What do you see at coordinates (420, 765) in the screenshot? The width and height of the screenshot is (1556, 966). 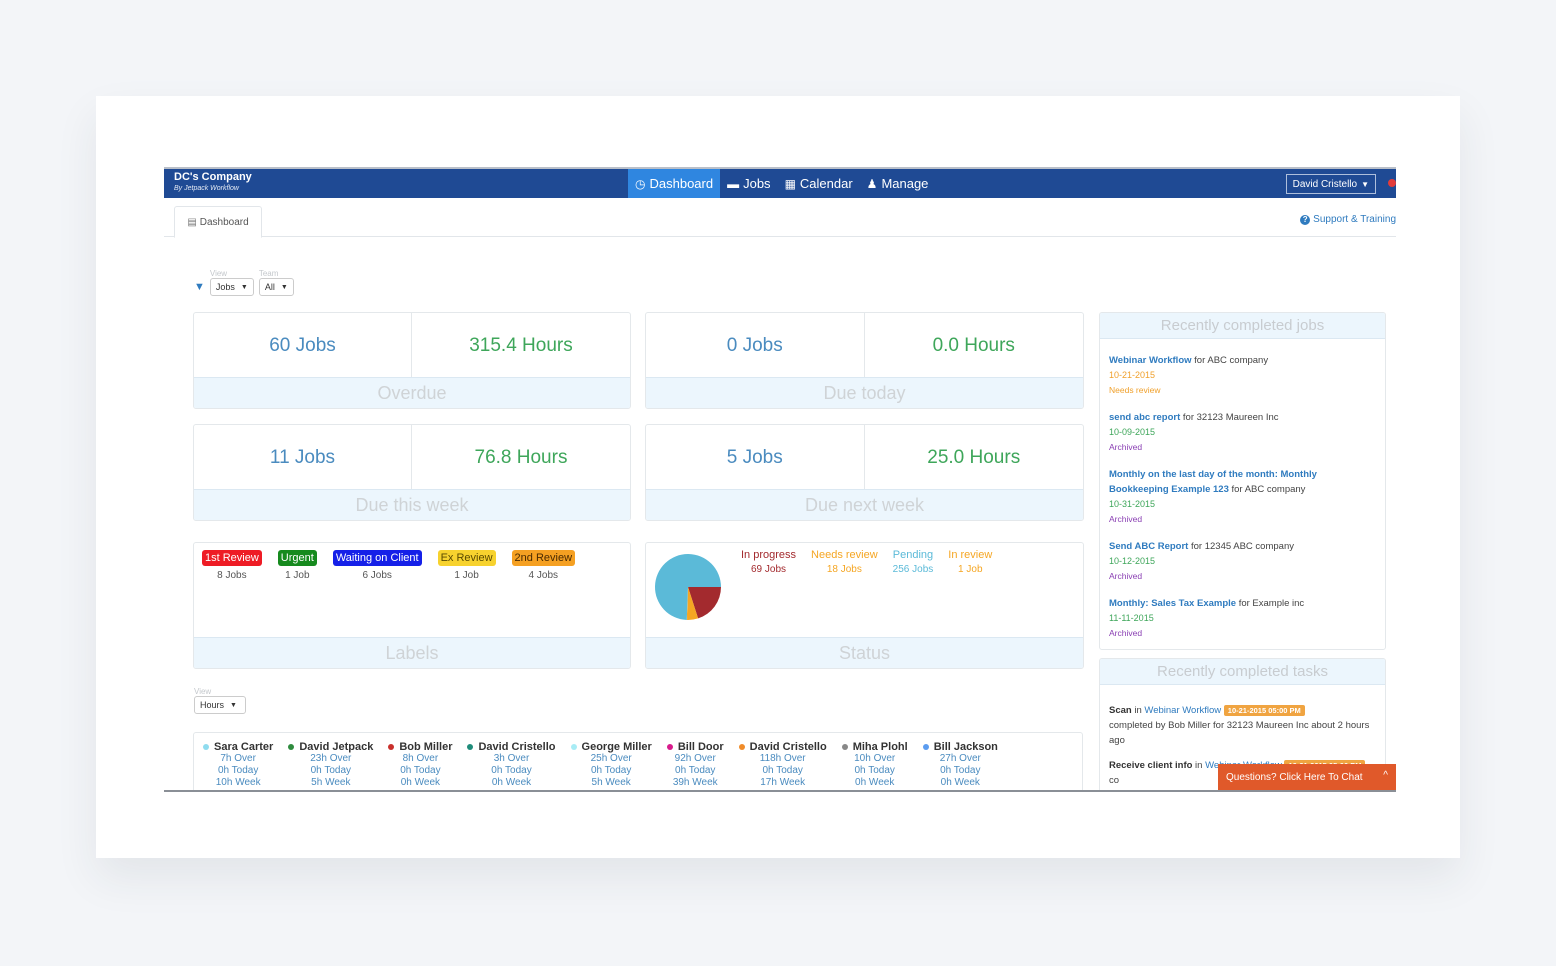 I see `team-member: Bob Miller 8h Over 0h Today 0h Week` at bounding box center [420, 765].